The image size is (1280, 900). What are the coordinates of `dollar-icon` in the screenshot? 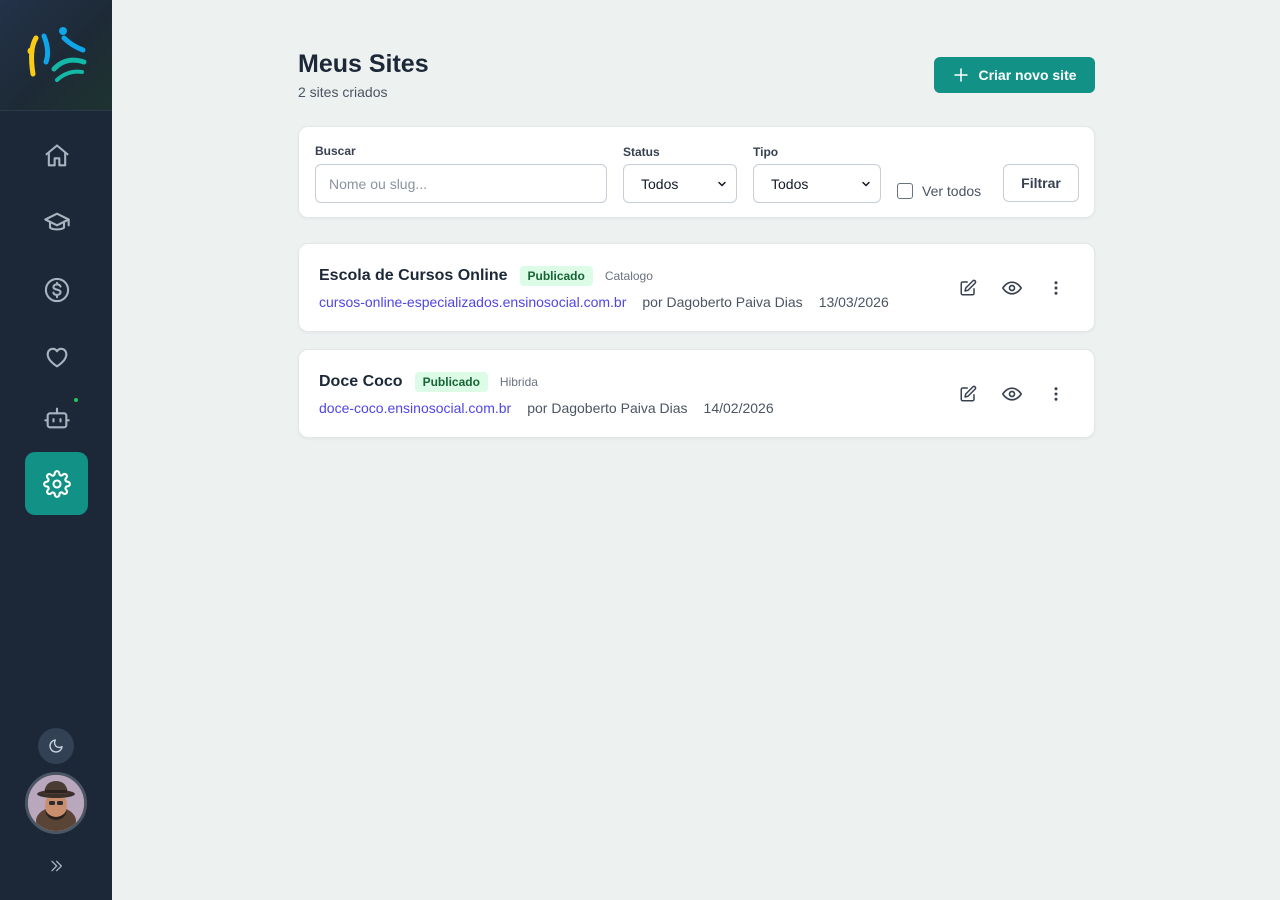 It's located at (56, 289).